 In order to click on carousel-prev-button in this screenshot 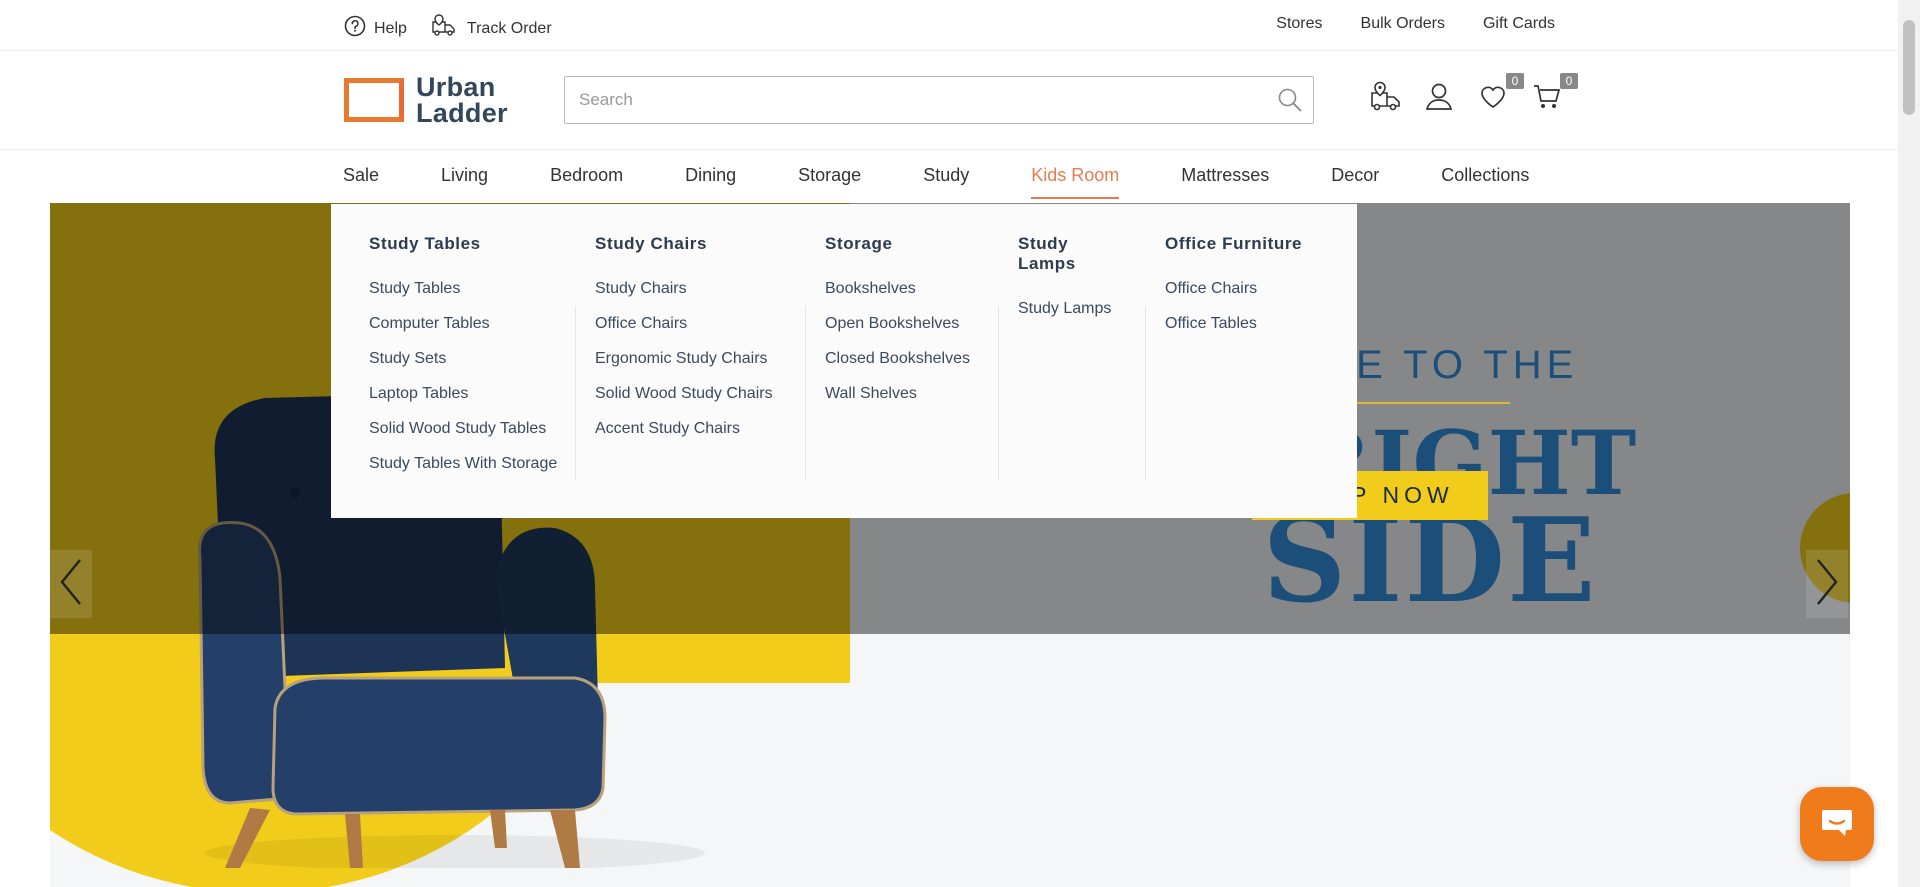, I will do `click(71, 584)`.